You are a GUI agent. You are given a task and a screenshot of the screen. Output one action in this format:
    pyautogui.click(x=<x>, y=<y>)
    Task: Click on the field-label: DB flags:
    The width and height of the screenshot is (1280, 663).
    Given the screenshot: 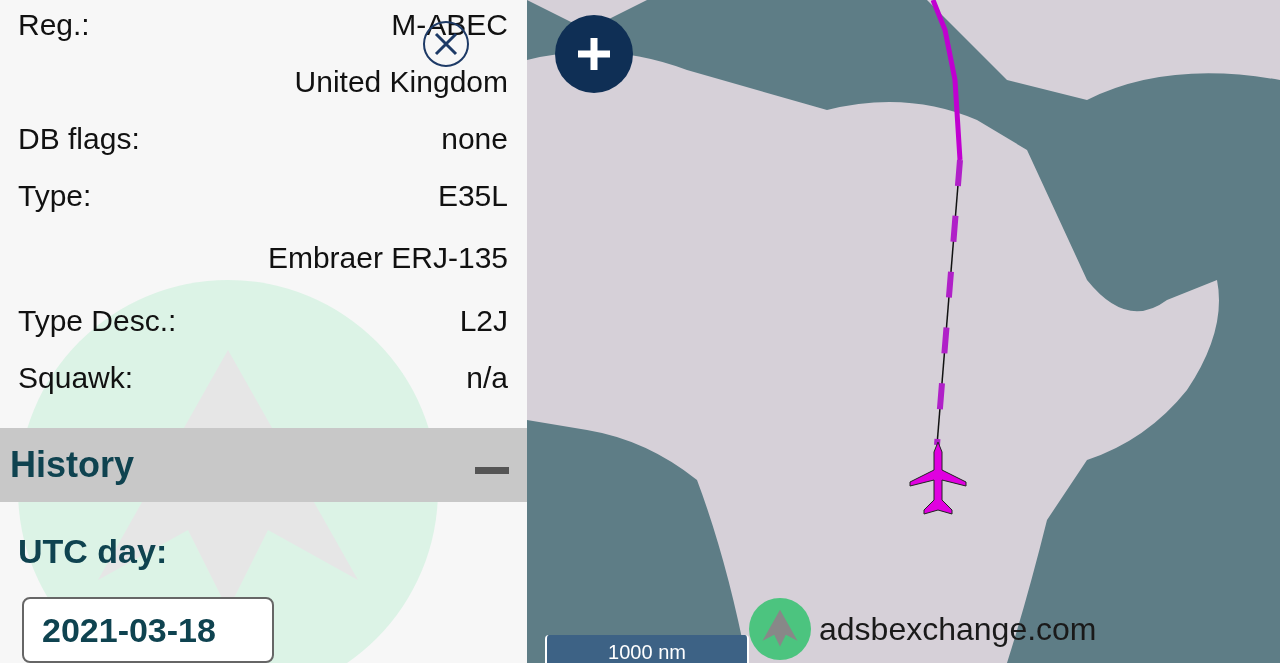 What is the action you would take?
    pyautogui.click(x=79, y=138)
    